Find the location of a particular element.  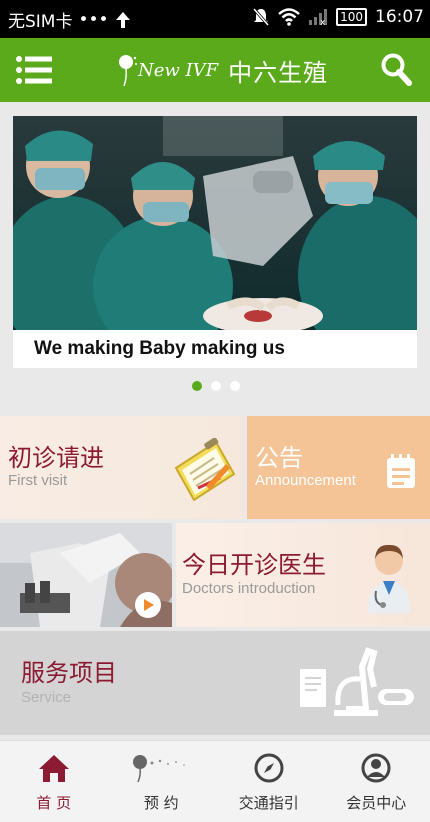

tab-appointment: 预 约 is located at coordinates (162, 781).